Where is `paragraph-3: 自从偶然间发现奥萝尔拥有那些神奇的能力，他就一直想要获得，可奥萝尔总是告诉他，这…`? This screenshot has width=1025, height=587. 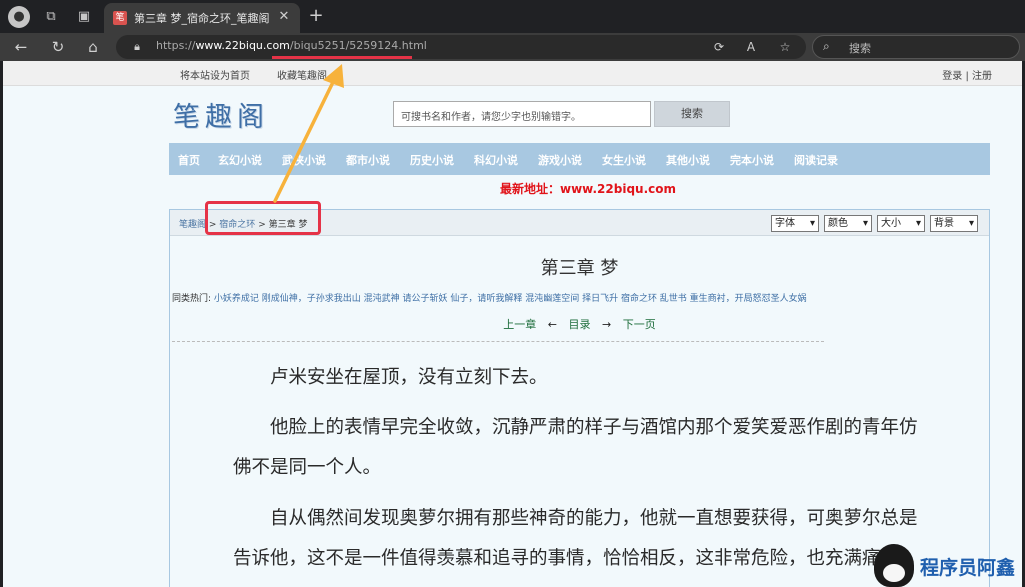
paragraph-3: 自从偶然间发现奥萝尔拥有那些神奇的能力，他就一直想要获得，可奥萝尔总是告诉他，这… is located at coordinates (575, 538).